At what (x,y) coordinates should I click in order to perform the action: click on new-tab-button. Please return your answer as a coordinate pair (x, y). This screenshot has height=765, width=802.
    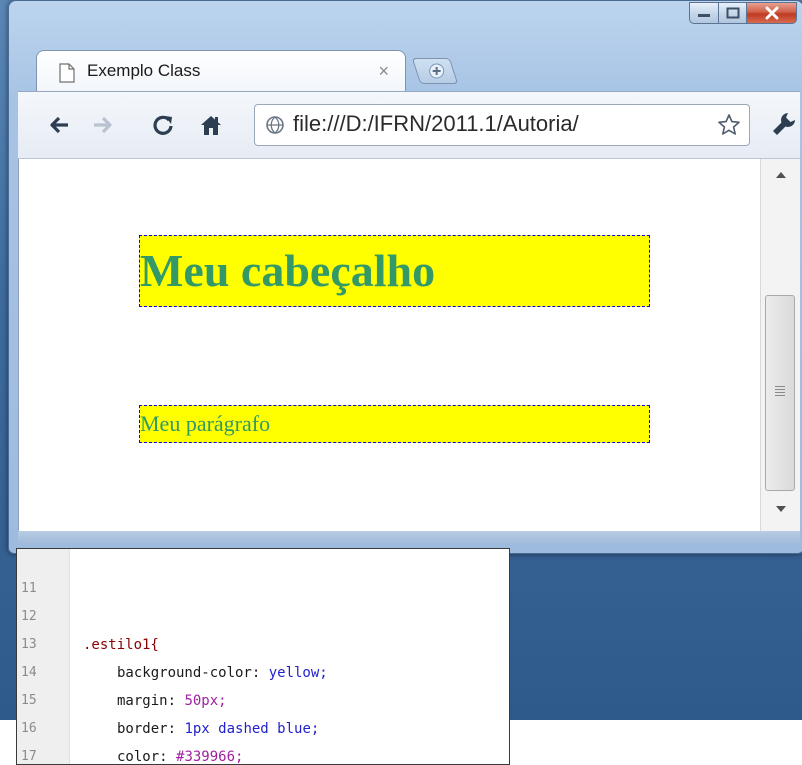
    Looking at the image, I should click on (435, 71).